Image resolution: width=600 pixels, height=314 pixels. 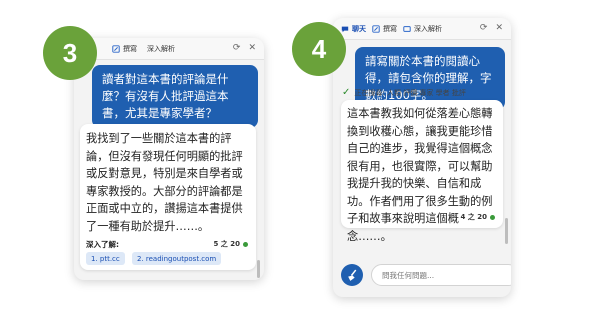 I want to click on check-icon: ✓, so click(x=346, y=92).